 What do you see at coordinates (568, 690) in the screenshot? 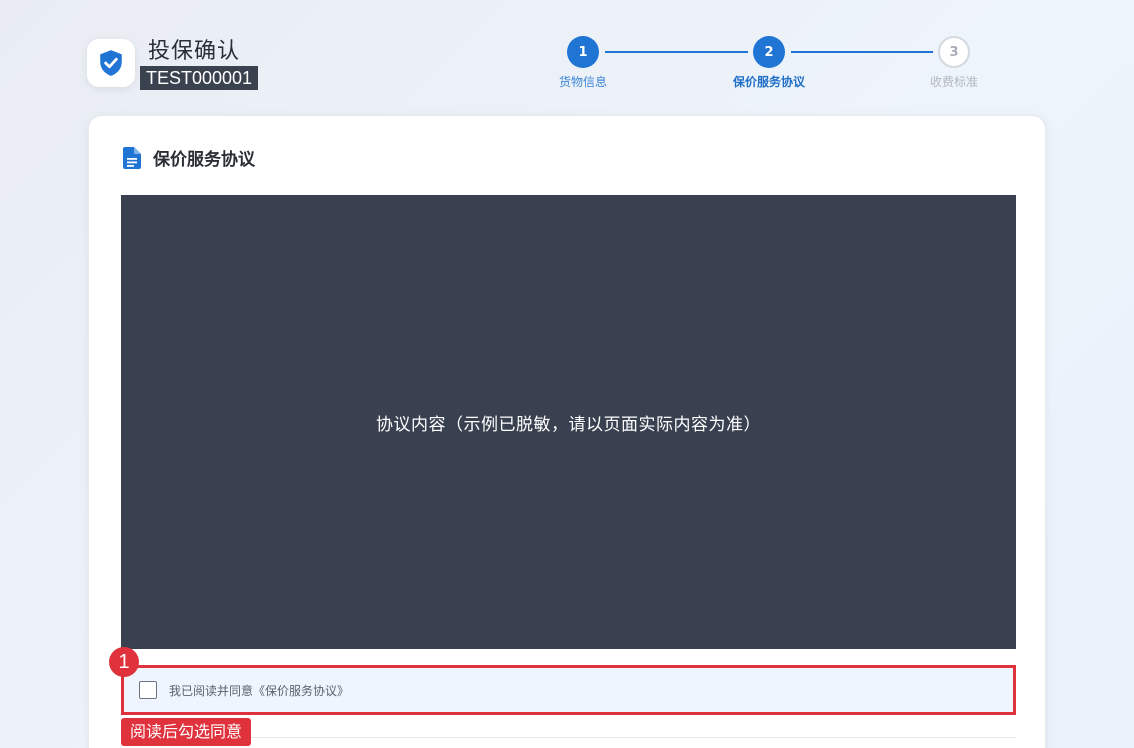
I see `agree-checkbox-row: 我已阅读并同意《保价服务协议》` at bounding box center [568, 690].